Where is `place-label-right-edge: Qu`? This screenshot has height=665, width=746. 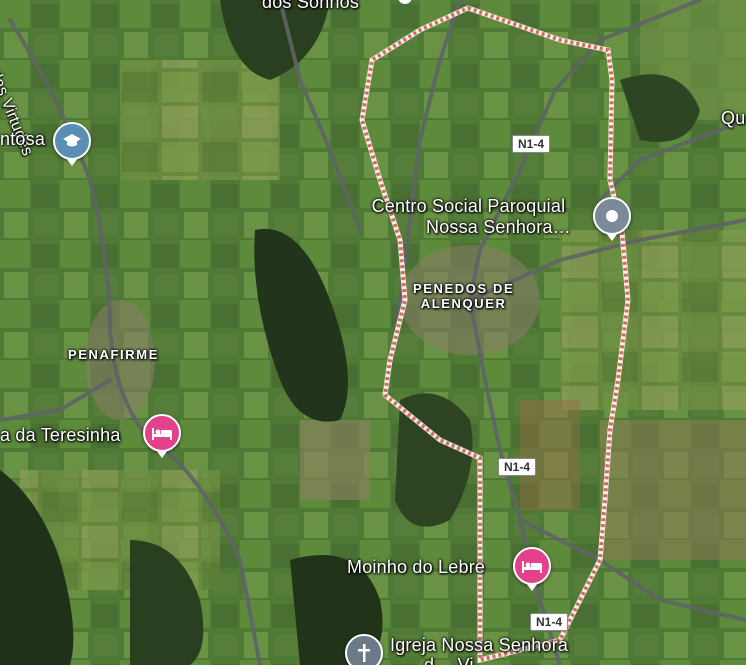 place-label-right-edge: Qu is located at coordinates (733, 118).